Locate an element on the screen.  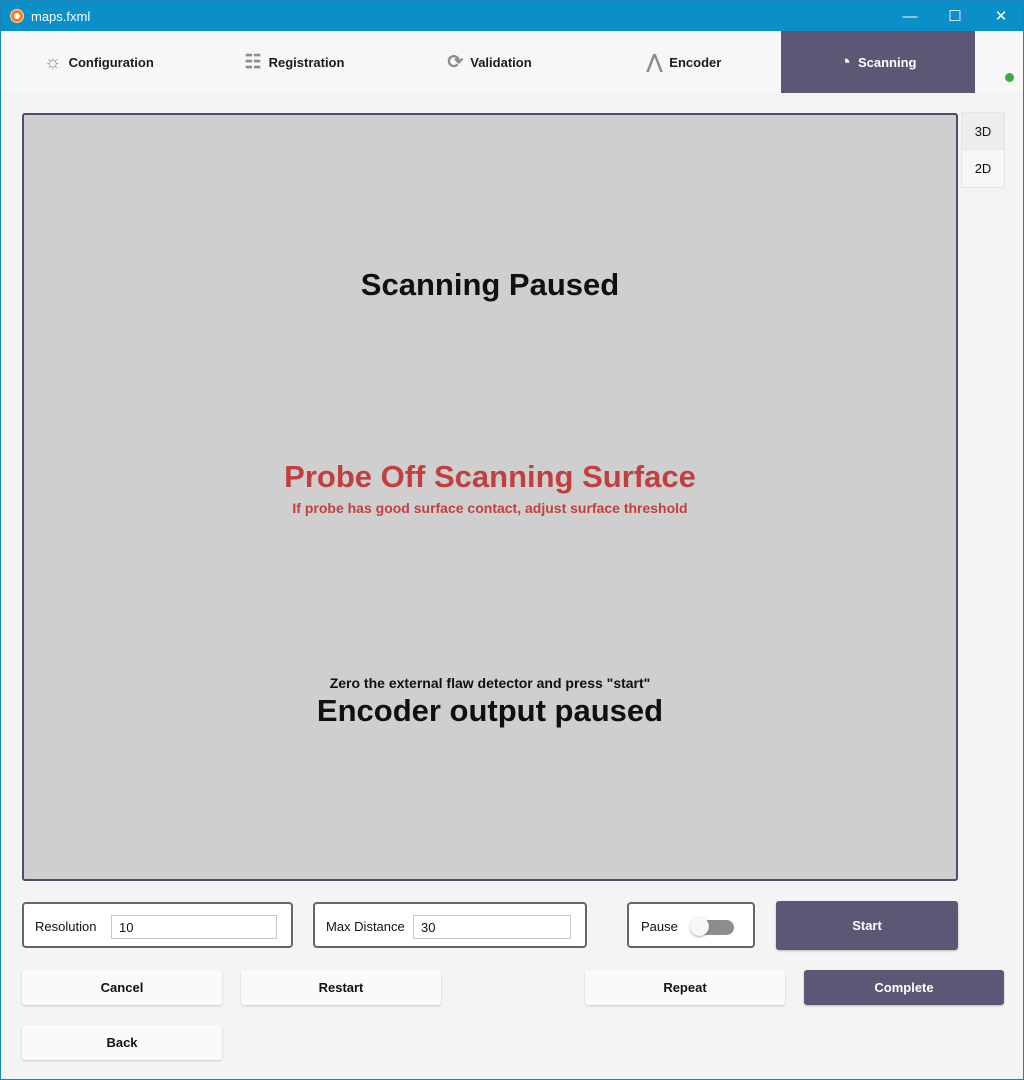
max-distance-label: Max Distance is located at coordinates (365, 926).